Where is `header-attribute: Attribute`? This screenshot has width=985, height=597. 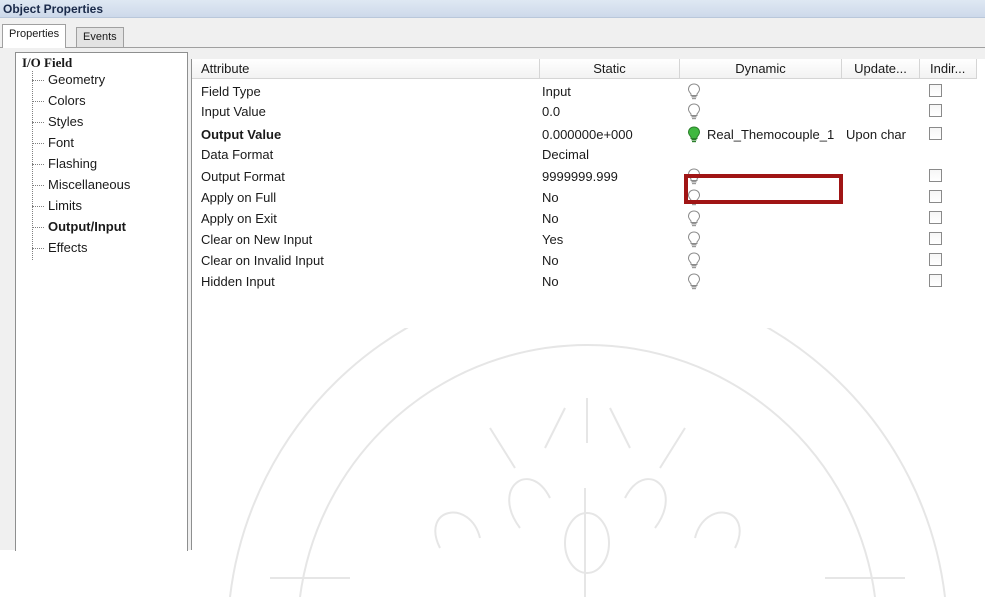
header-attribute: Attribute is located at coordinates (366, 69).